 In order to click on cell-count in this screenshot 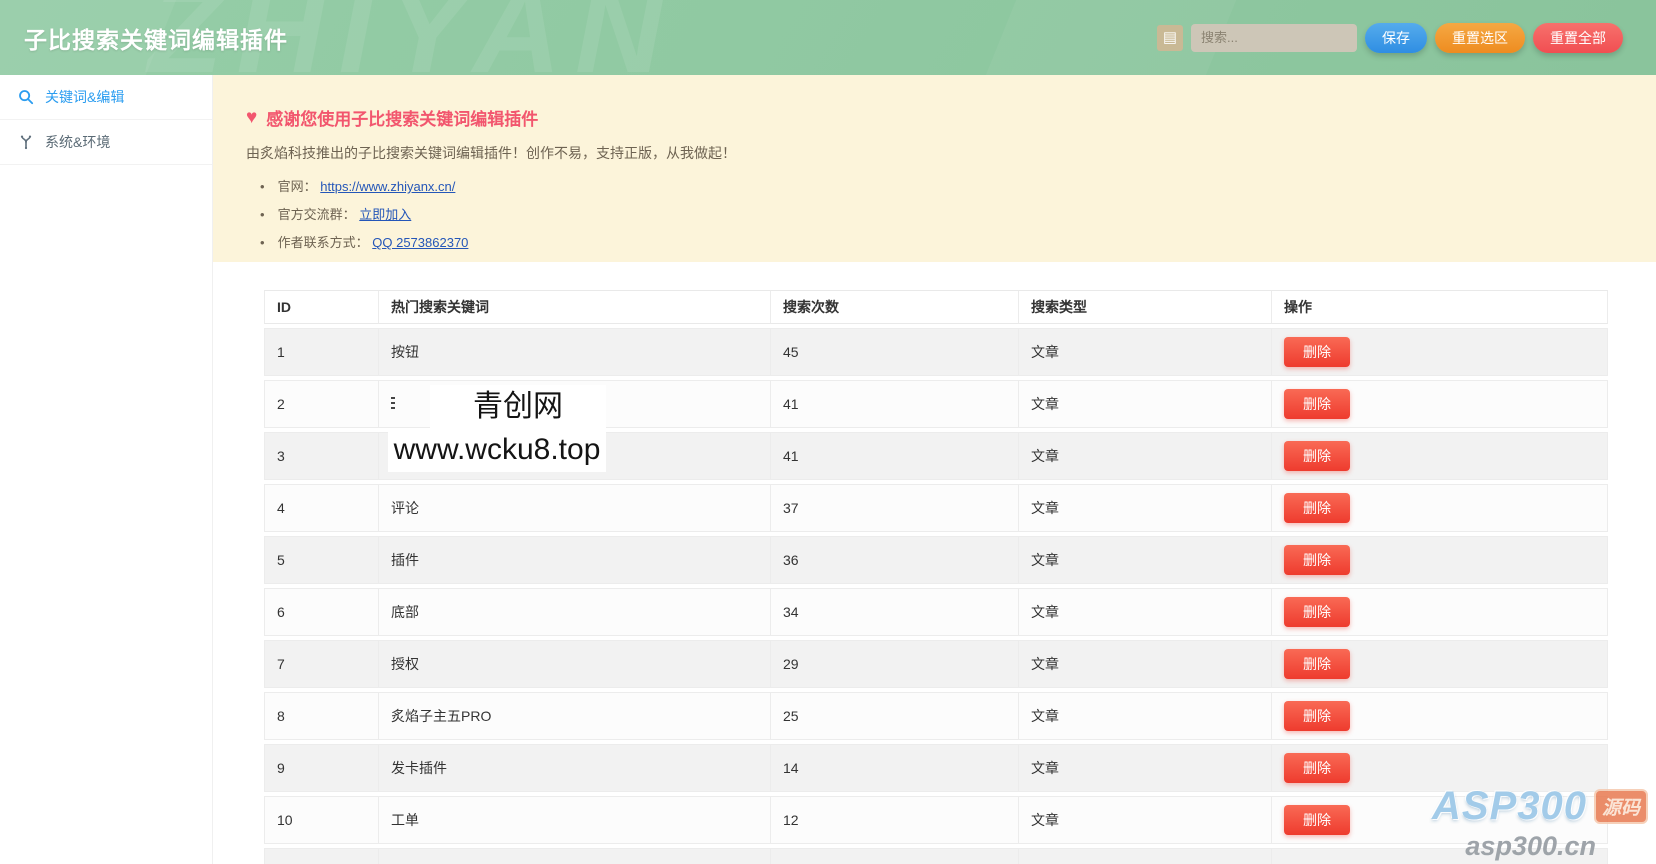, I will do `click(894, 856)`.